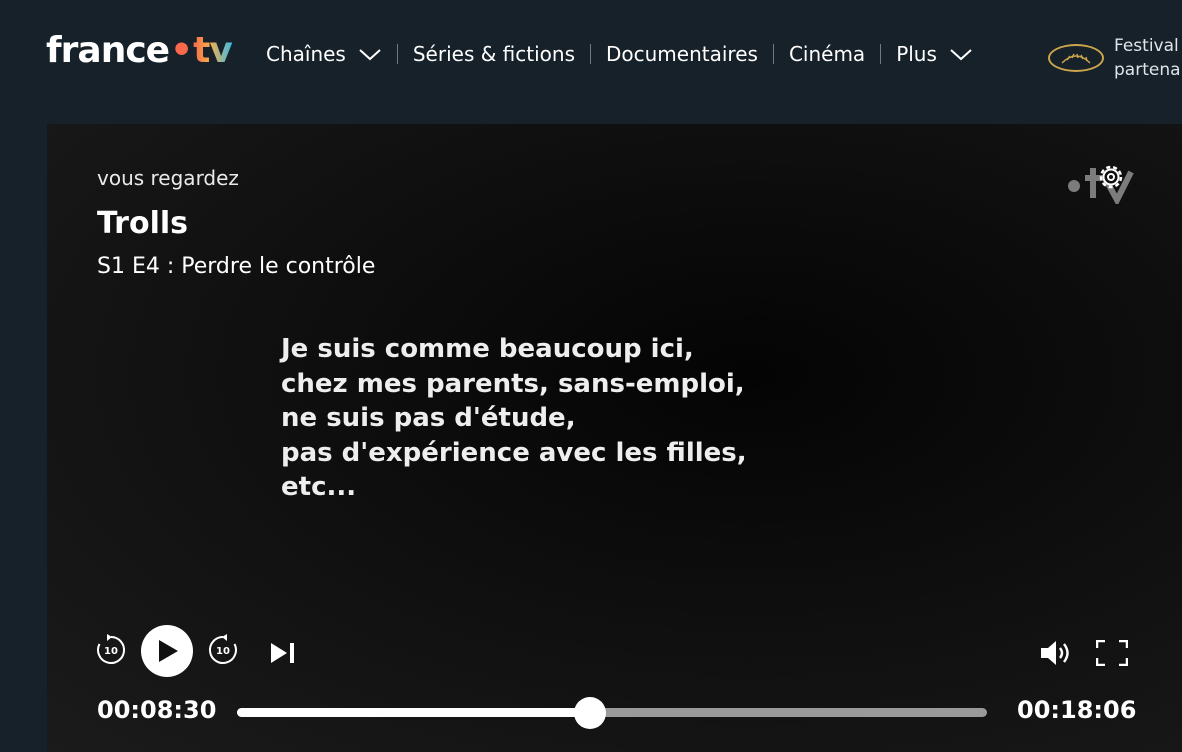 The height and width of the screenshot is (752, 1182). I want to click on nav-item-label: Plus, so click(916, 54).